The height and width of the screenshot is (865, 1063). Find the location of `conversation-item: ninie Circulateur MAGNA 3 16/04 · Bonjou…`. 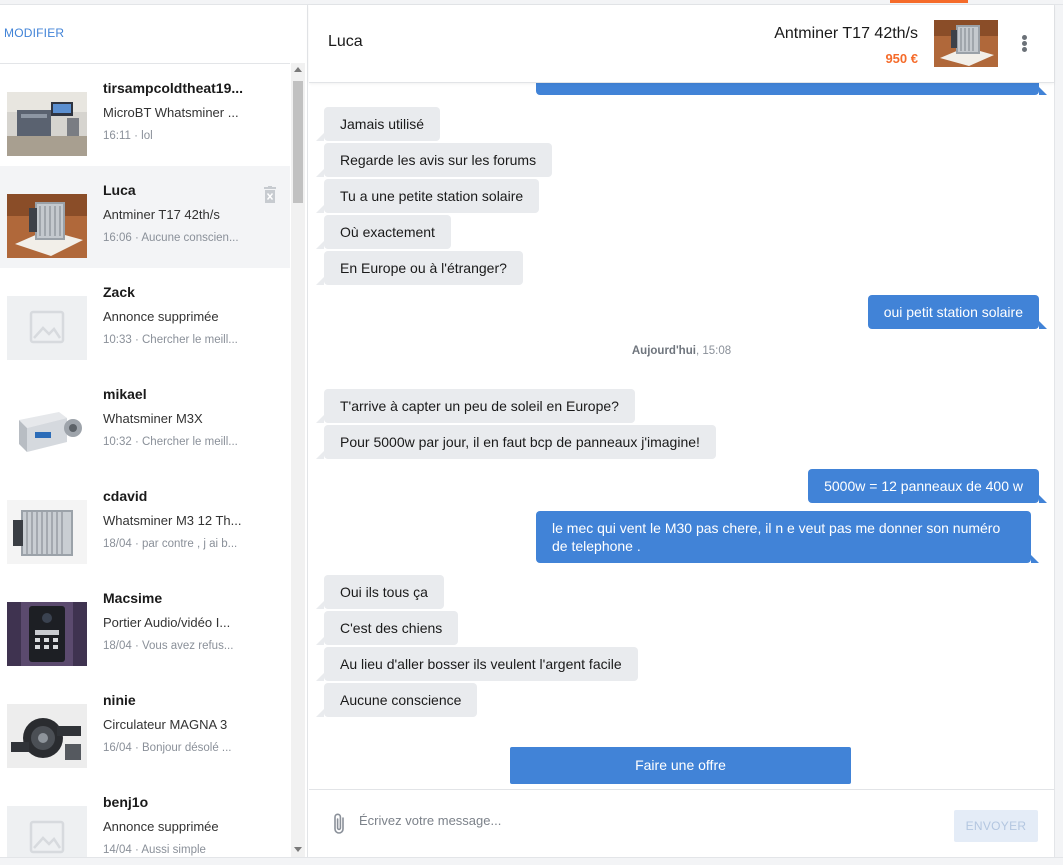

conversation-item: ninie Circulateur MAGNA 3 16/04 · Bonjou… is located at coordinates (145, 727).